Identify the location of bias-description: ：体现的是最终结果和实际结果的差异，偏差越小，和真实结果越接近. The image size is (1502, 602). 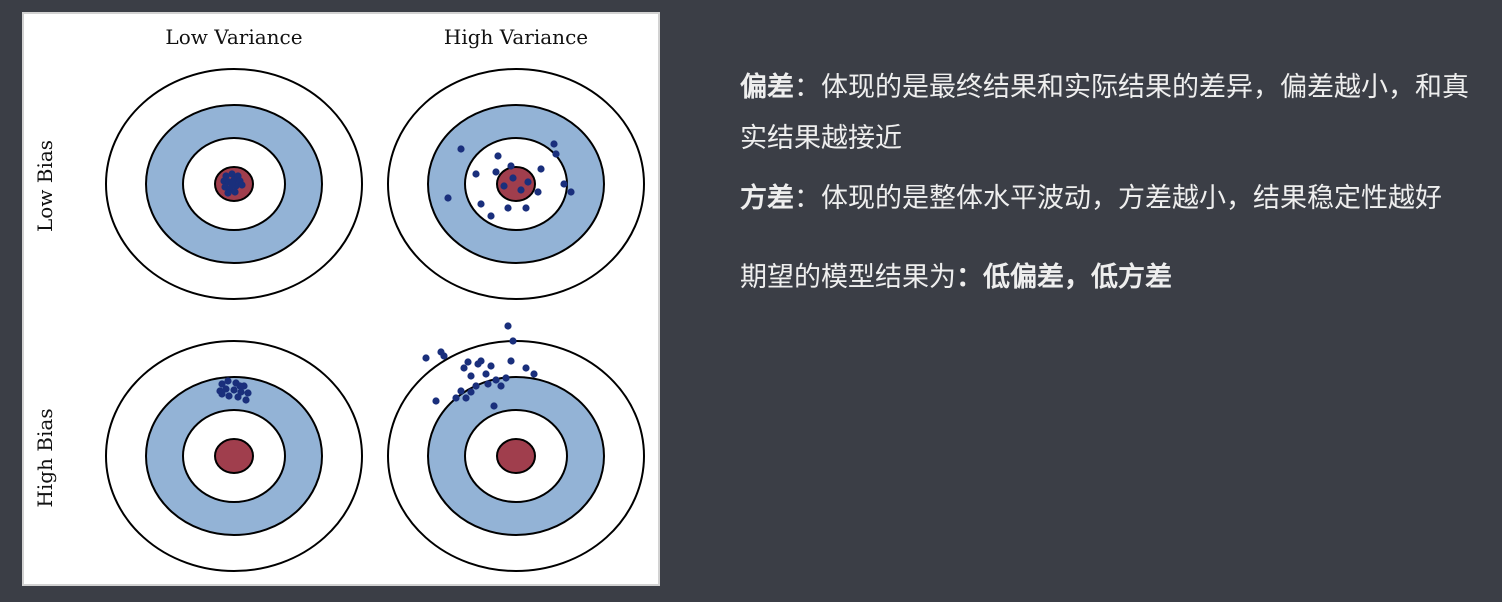
(1104, 113).